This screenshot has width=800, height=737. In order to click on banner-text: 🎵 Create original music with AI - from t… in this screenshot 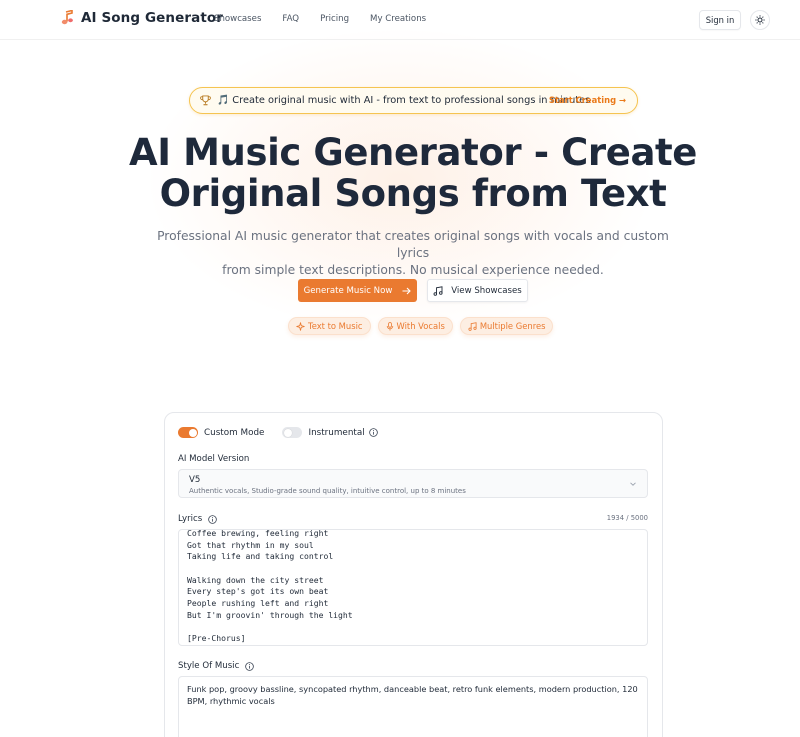, I will do `click(404, 100)`.